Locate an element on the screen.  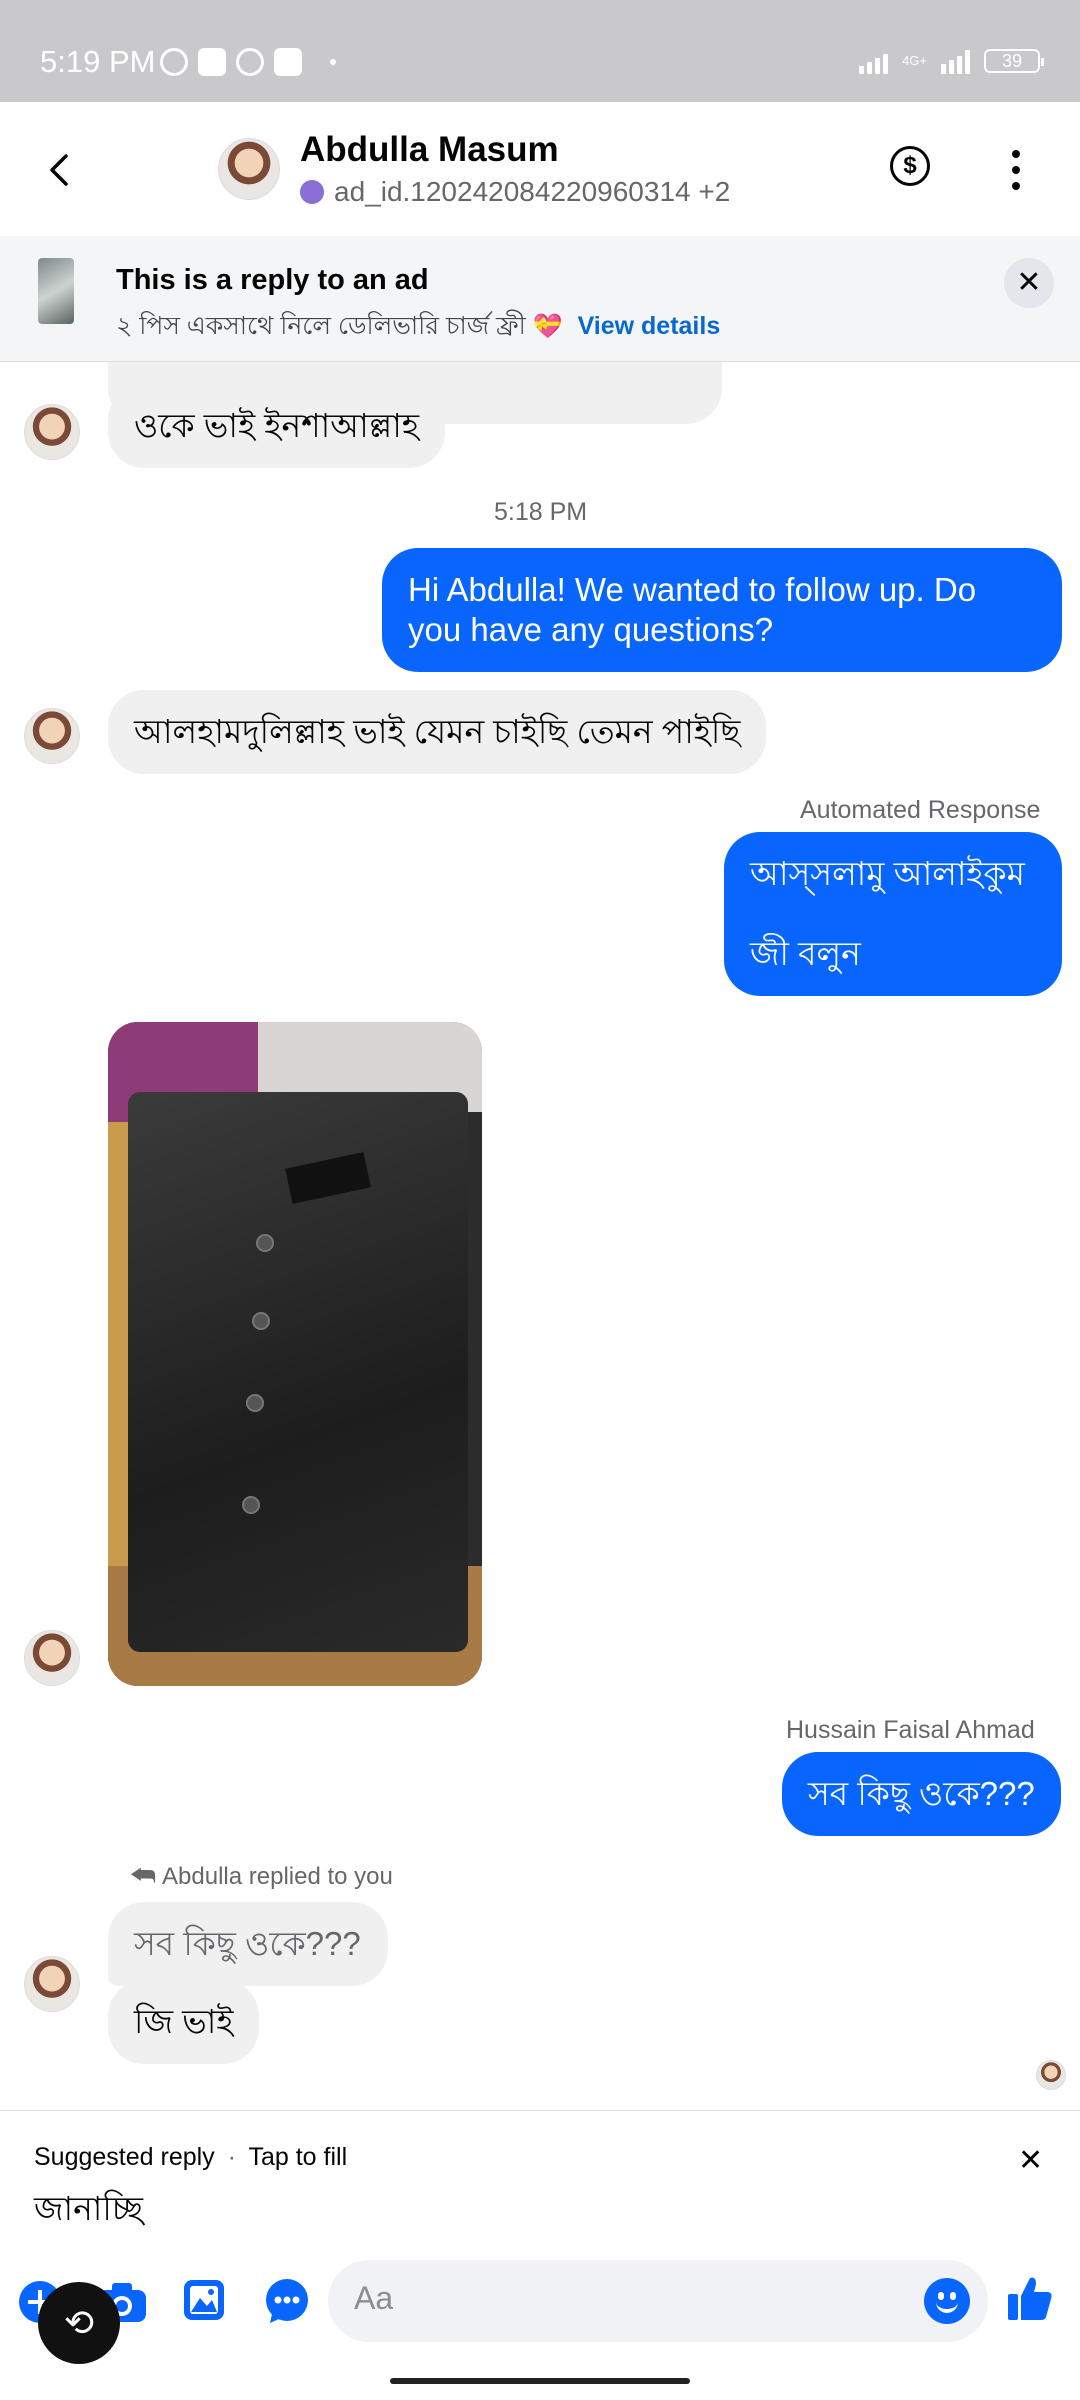
emoji-icon is located at coordinates (947, 2301).